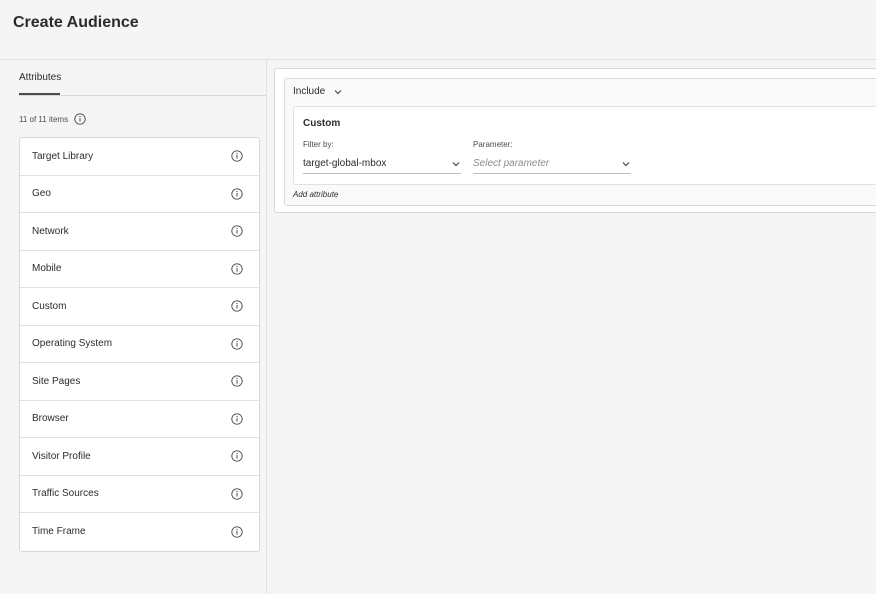 This screenshot has height=594, width=876. What do you see at coordinates (59, 532) in the screenshot?
I see `attribute-item-label: Time Frame` at bounding box center [59, 532].